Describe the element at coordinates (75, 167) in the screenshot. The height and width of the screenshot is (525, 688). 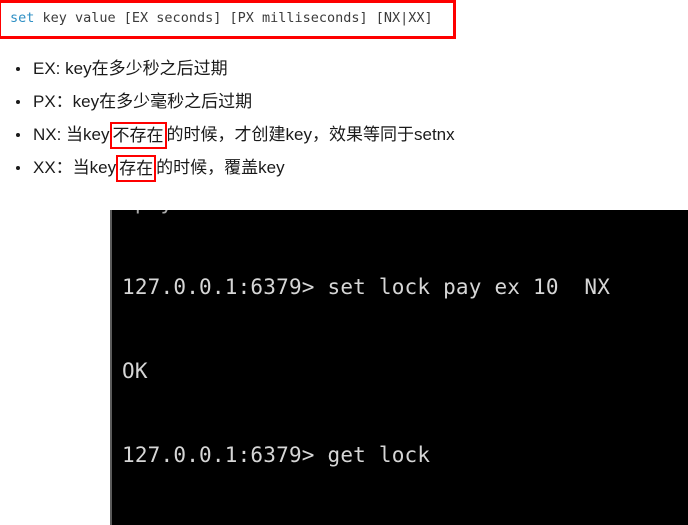
I see `bullet-text-pre: XX：当key` at that location.